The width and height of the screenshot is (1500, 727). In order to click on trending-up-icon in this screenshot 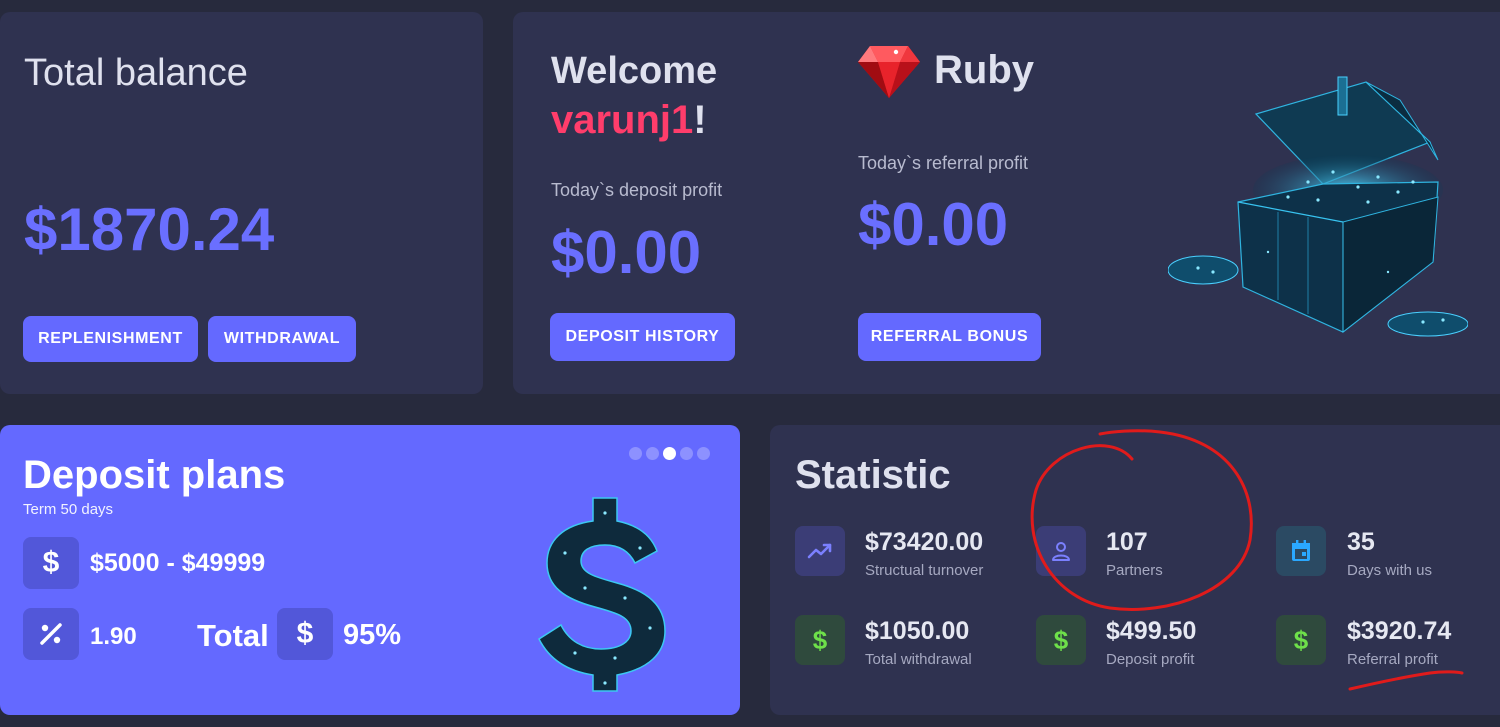, I will do `click(820, 551)`.